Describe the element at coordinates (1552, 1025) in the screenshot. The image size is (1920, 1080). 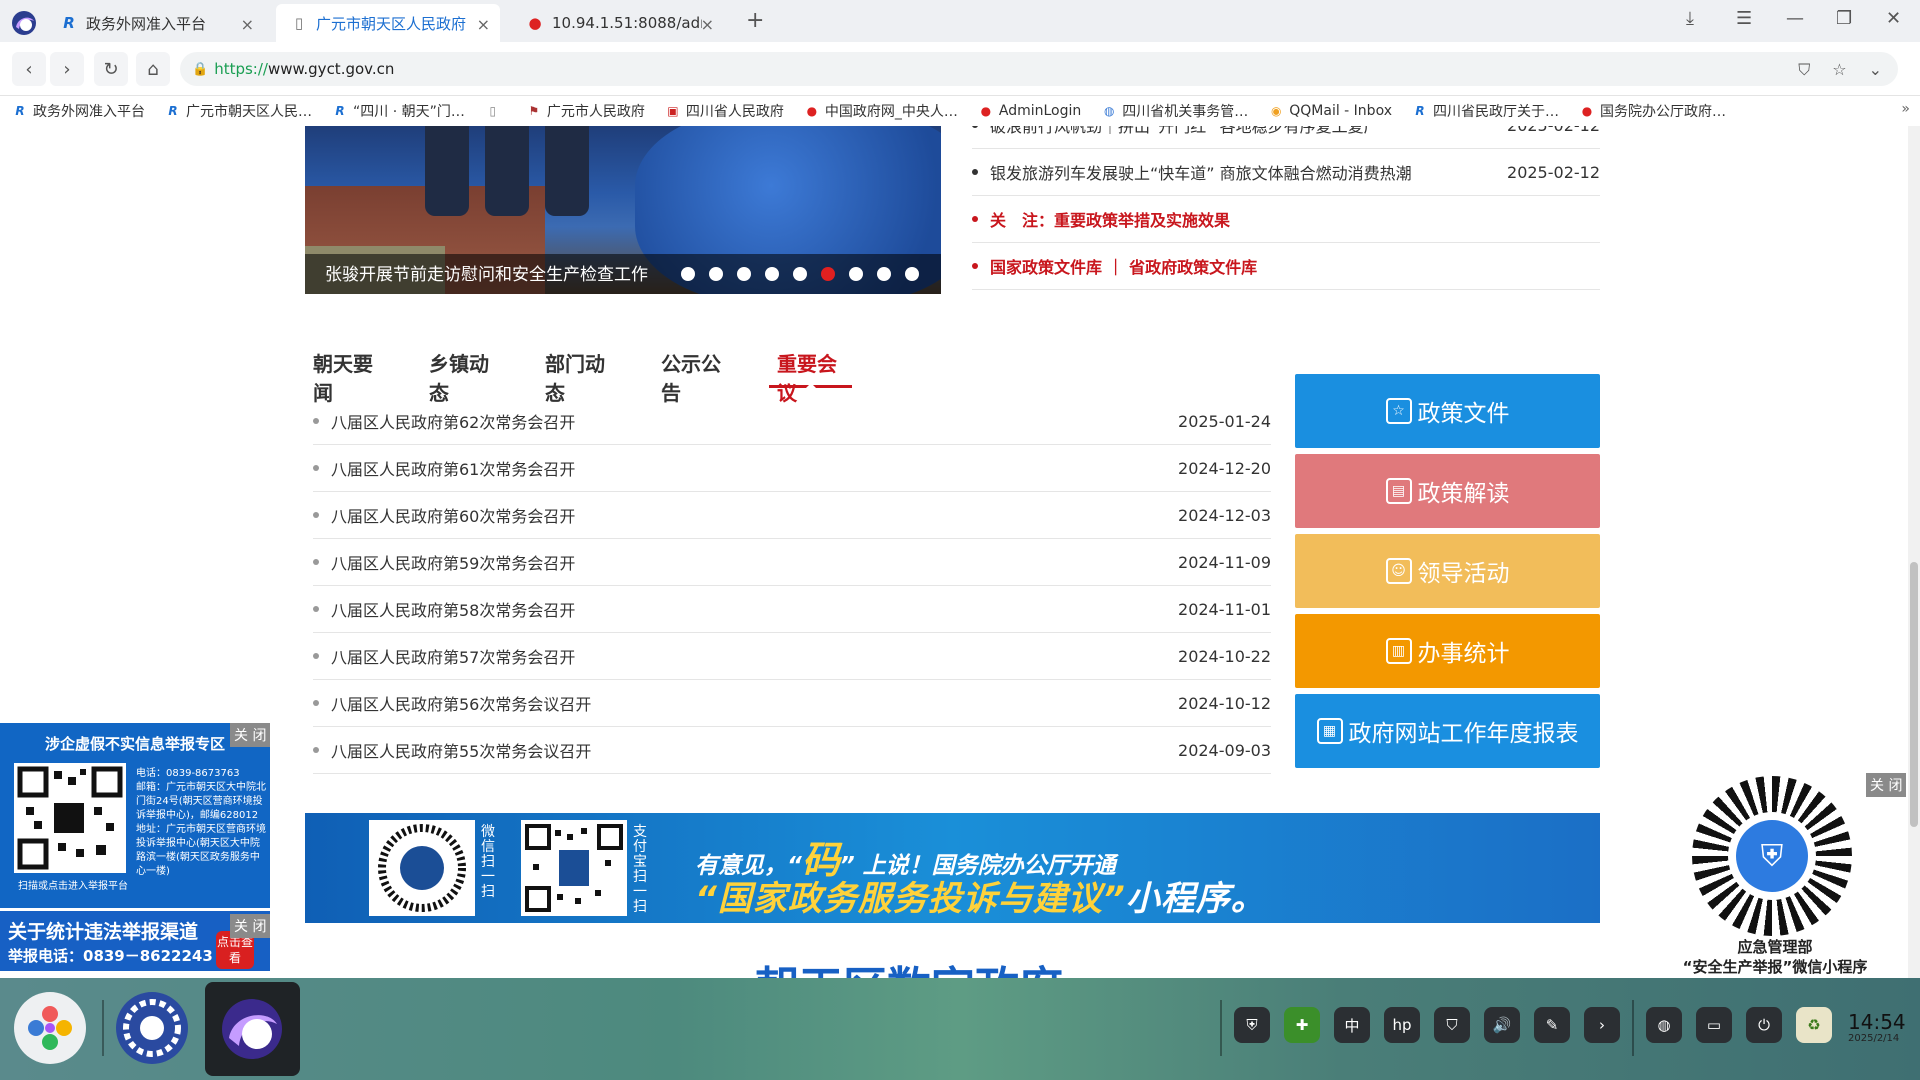
I see `pen-icon: ✎` at that location.